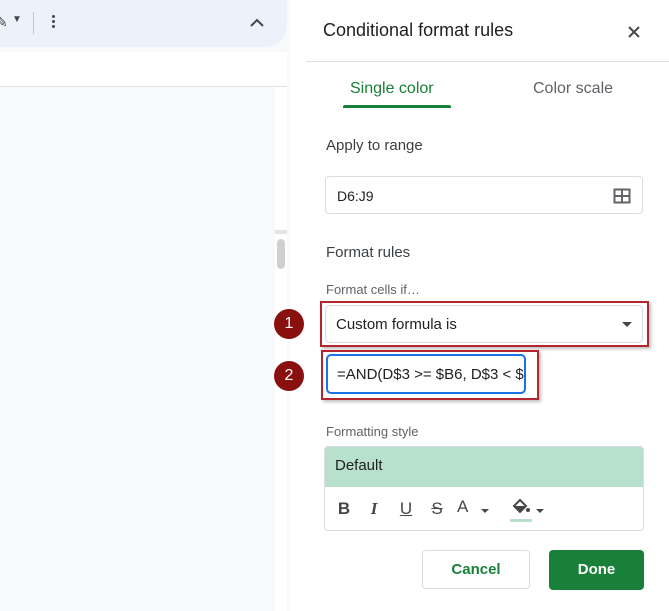 This screenshot has width=669, height=611. What do you see at coordinates (437, 510) in the screenshot?
I see `strikethrough-icon: S` at bounding box center [437, 510].